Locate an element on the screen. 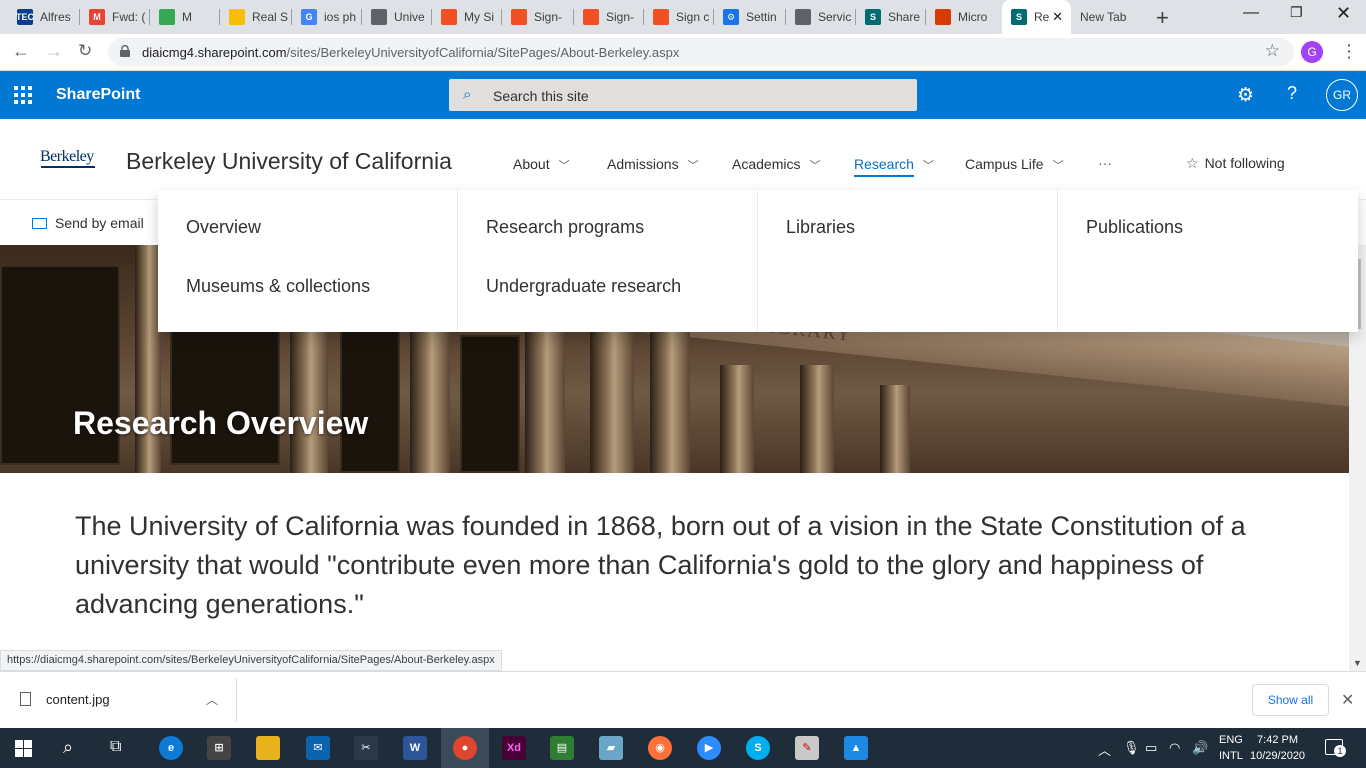 The width and height of the screenshot is (1366, 768). nav-item-research: Research ﹀ is located at coordinates (894, 166).